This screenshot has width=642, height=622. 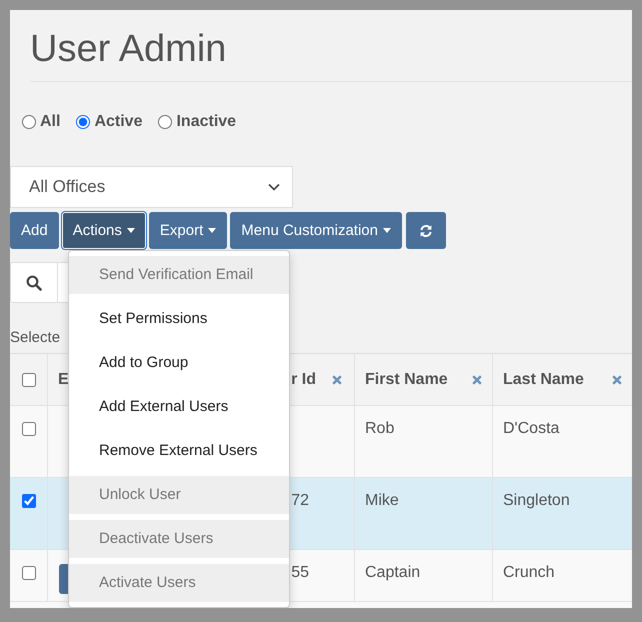 What do you see at coordinates (300, 573) in the screenshot?
I see `table-cell: 55` at bounding box center [300, 573].